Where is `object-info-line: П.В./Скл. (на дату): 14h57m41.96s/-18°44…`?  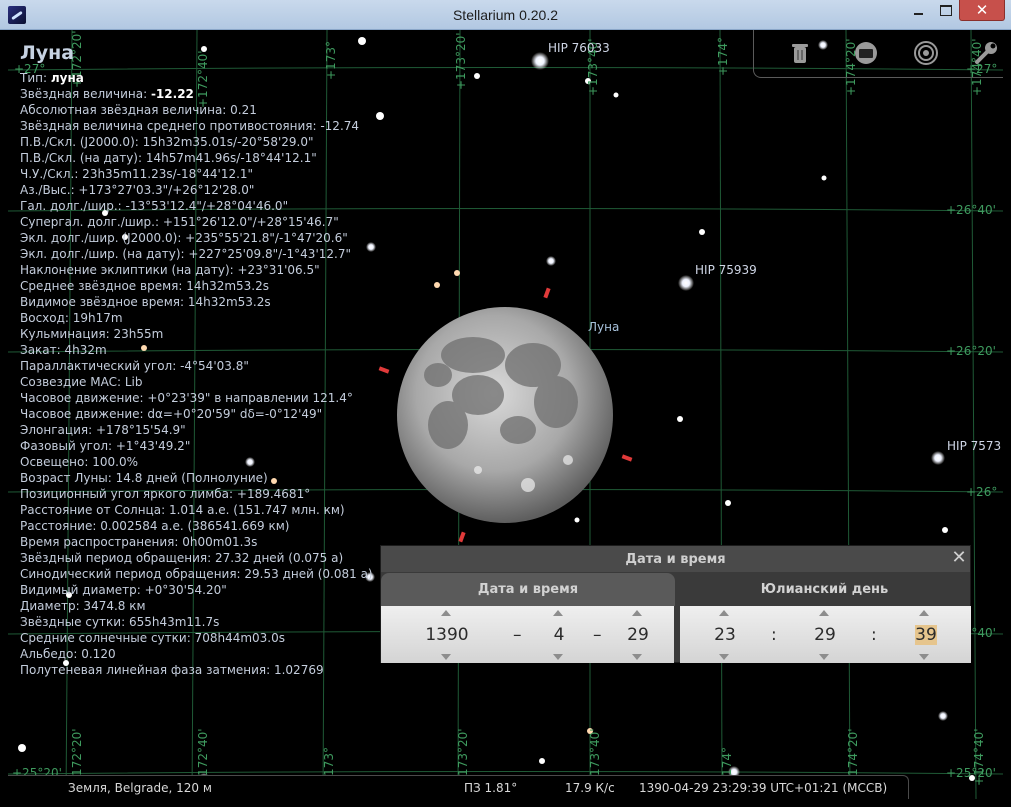 object-info-line: П.В./Скл. (на дату): 14h57m41.96s/-18°44… is located at coordinates (168, 158).